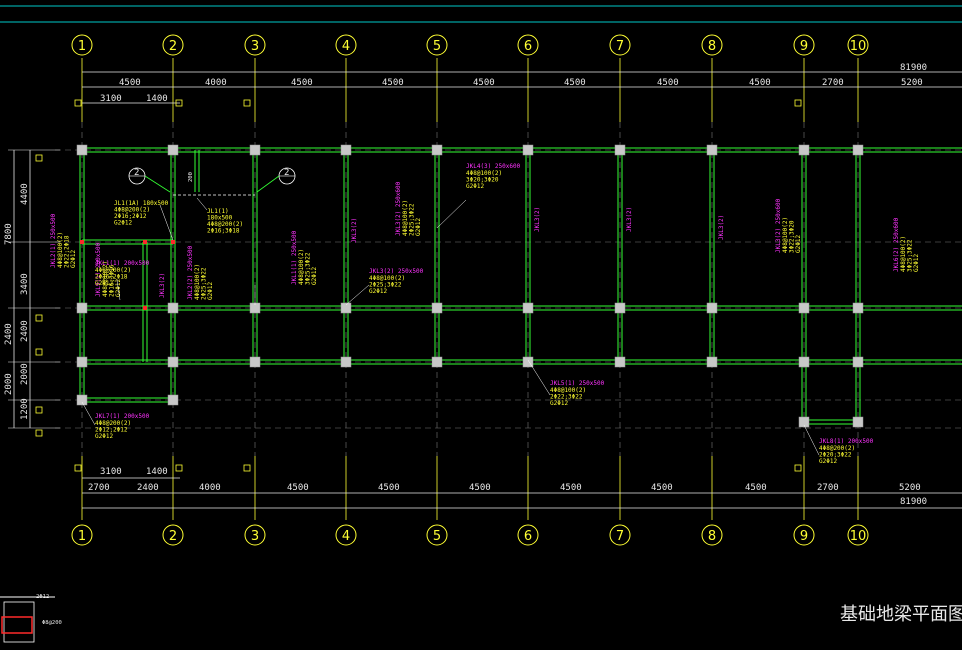  I want to click on top-dim-sub-label: 1400, so click(157, 99).